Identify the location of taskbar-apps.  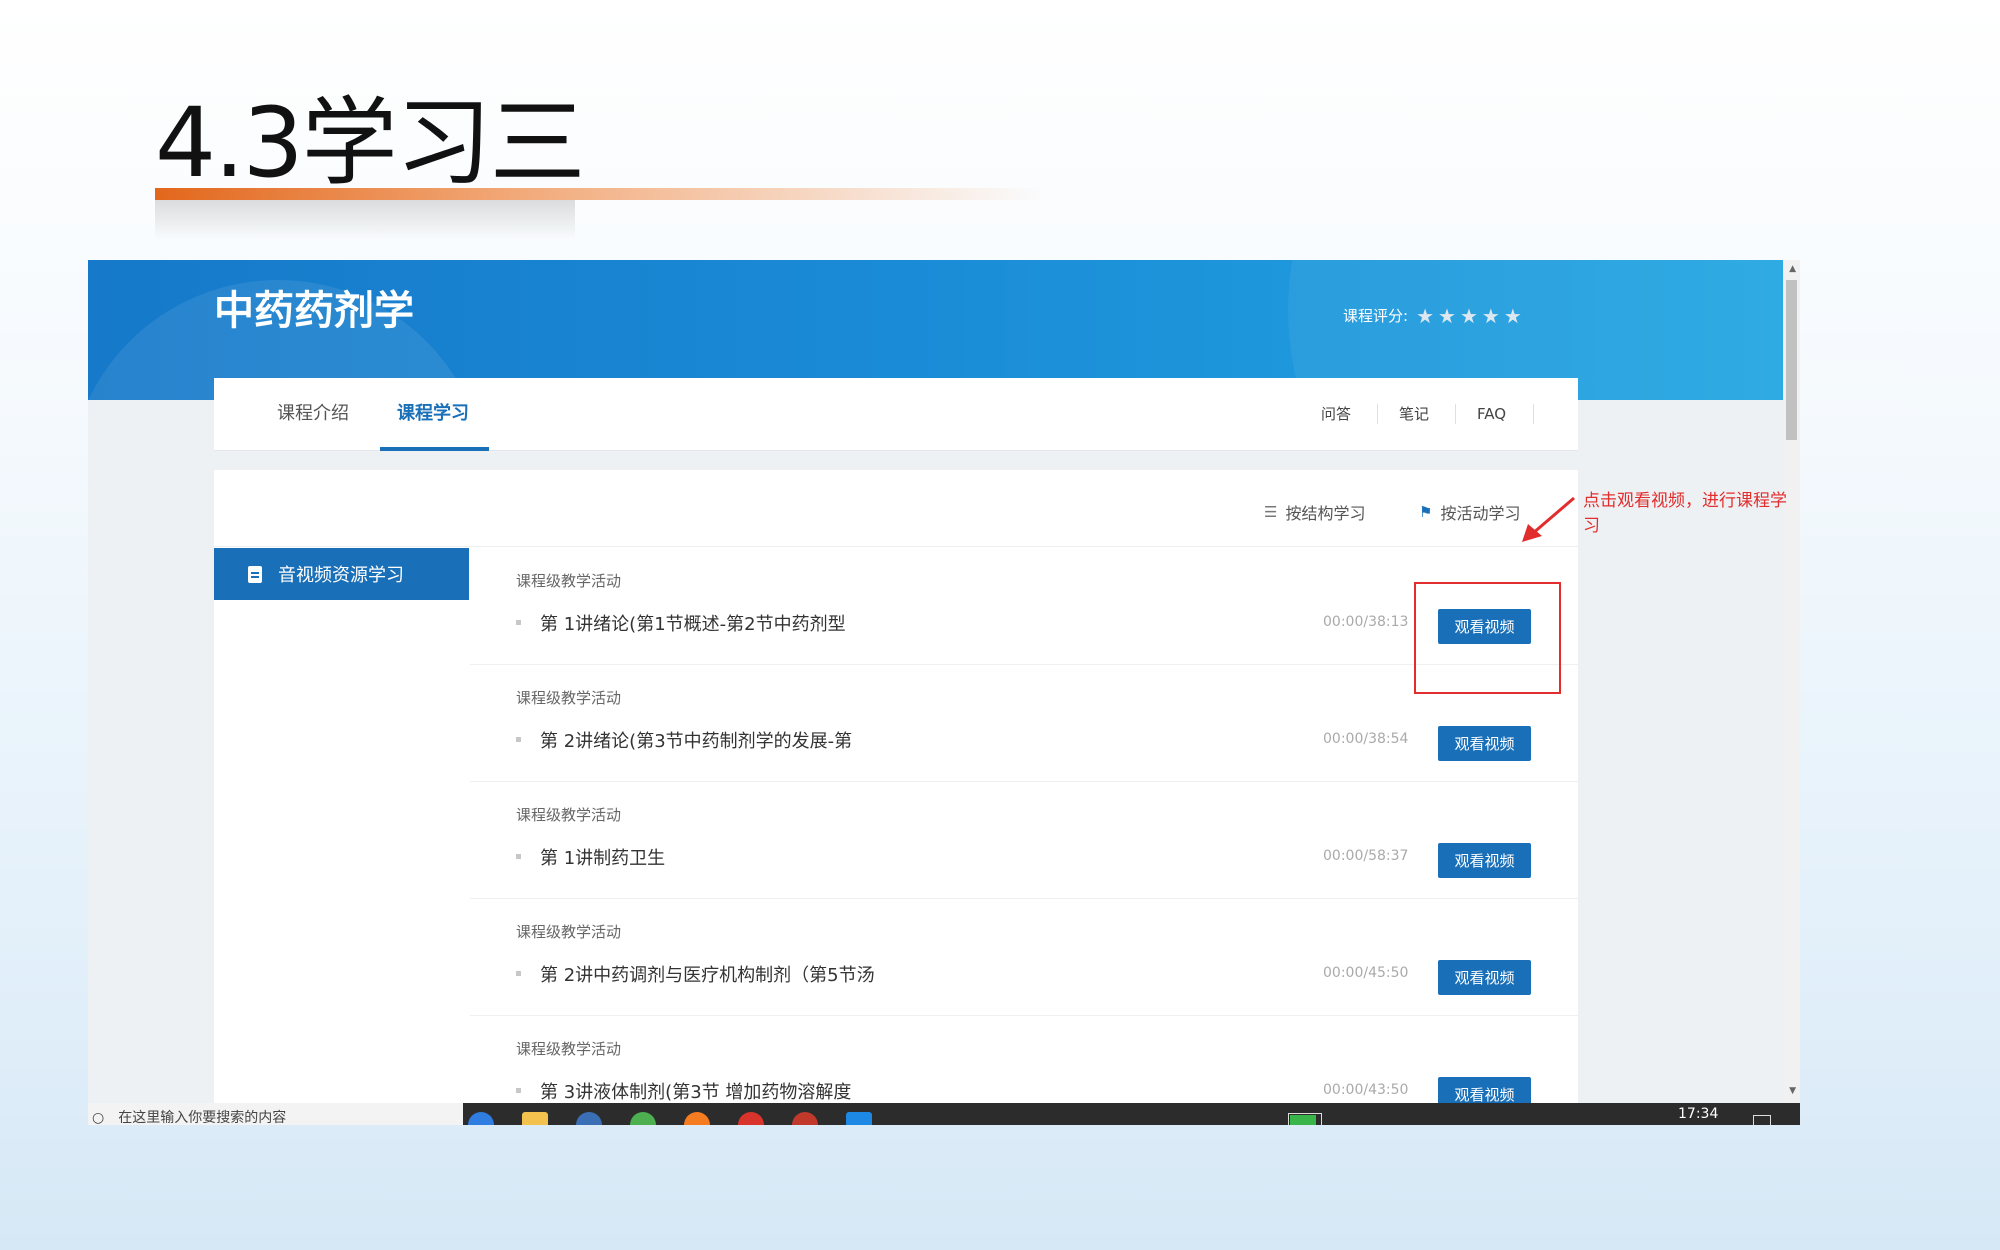
(670, 1114).